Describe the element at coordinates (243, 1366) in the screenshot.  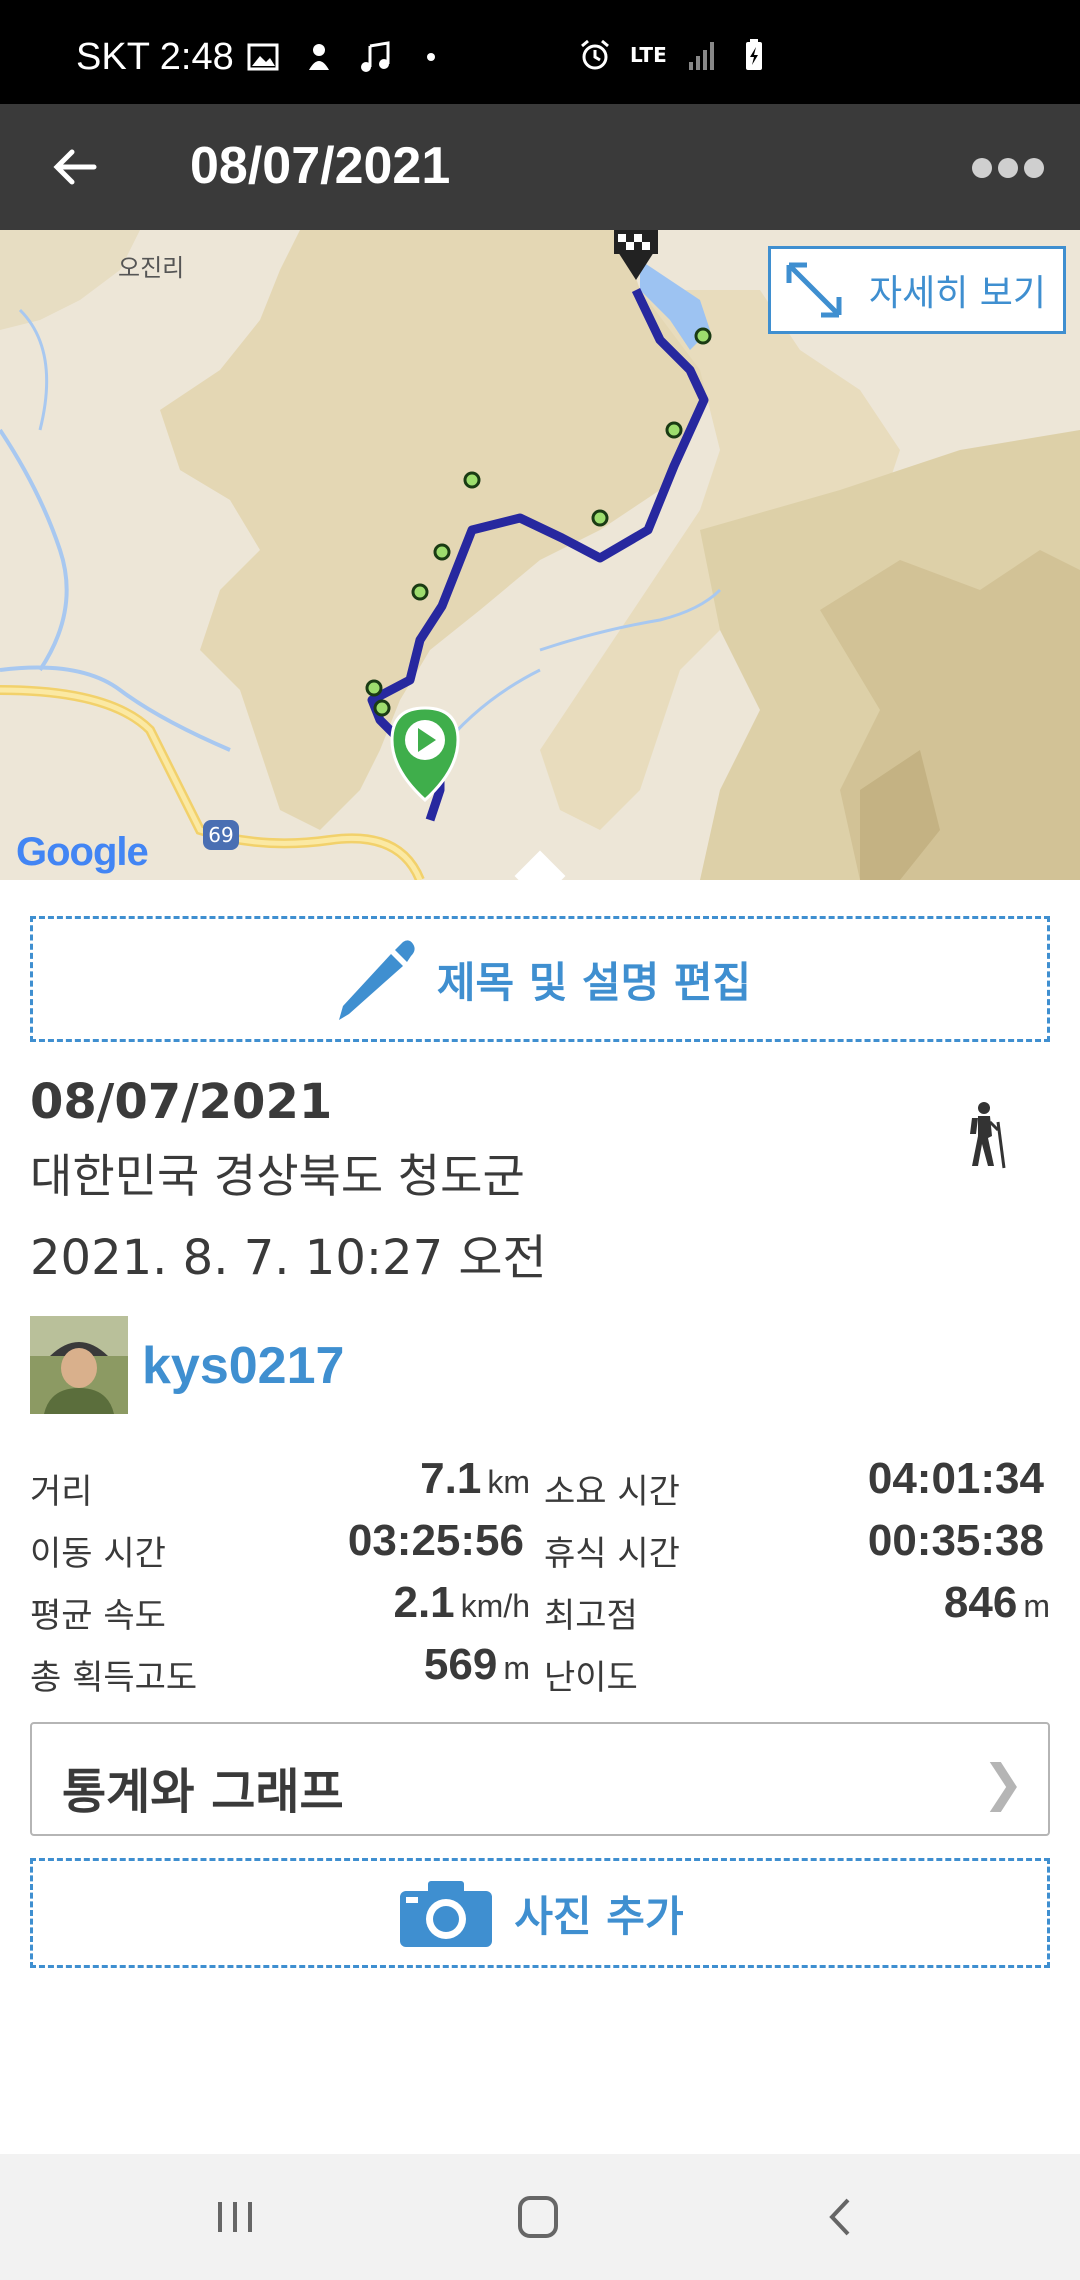
I see `username-link: kys0217` at that location.